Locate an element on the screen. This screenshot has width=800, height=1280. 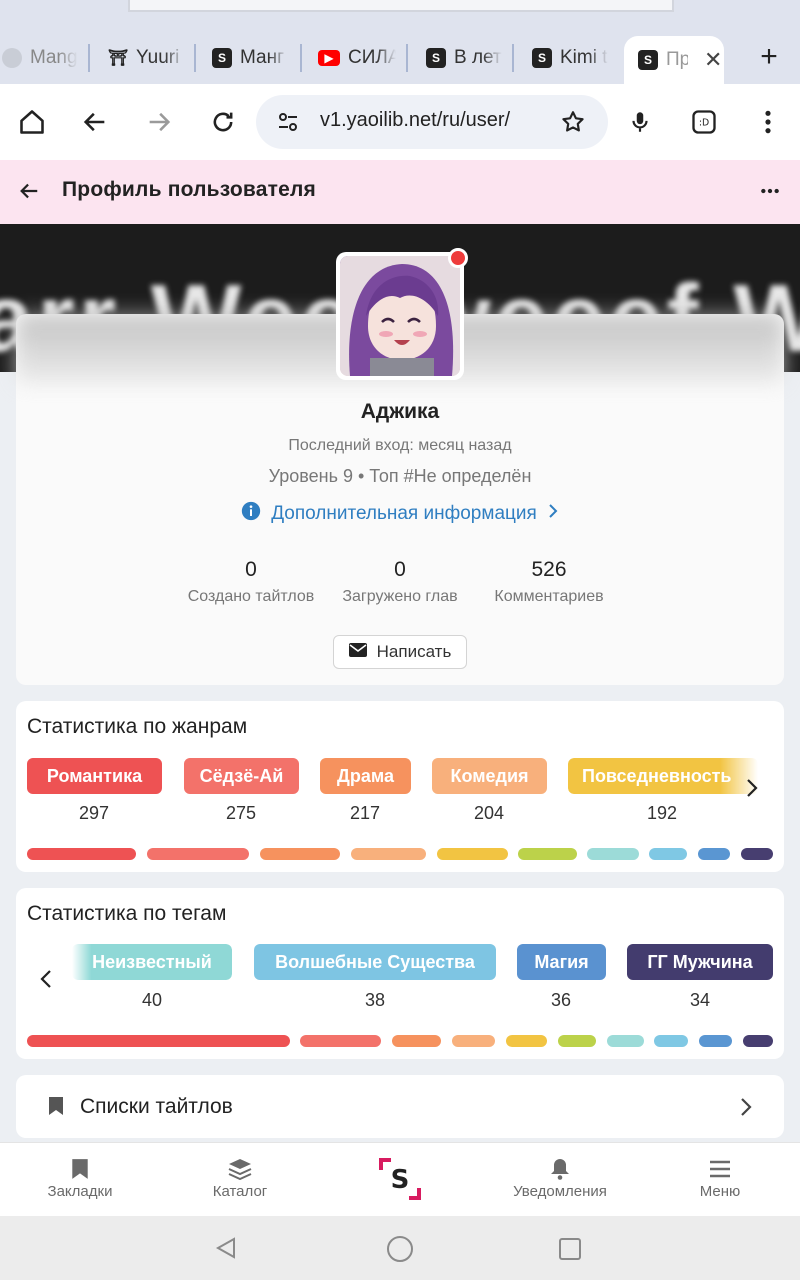
chevron-right-icon is located at coordinates (752, 791).